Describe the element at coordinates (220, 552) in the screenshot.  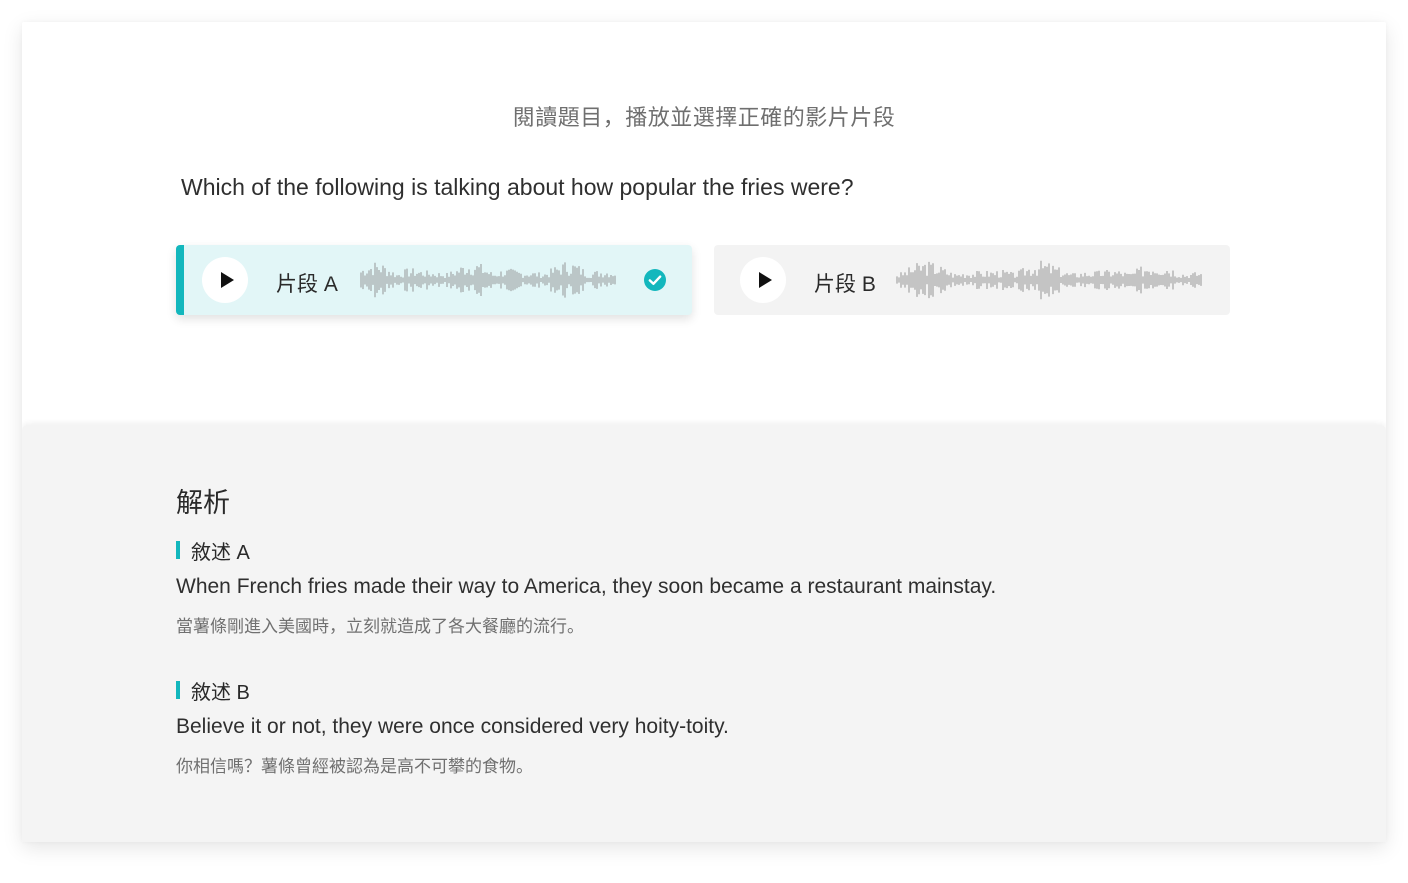
I see `statement-a-label: 敘述 A` at that location.